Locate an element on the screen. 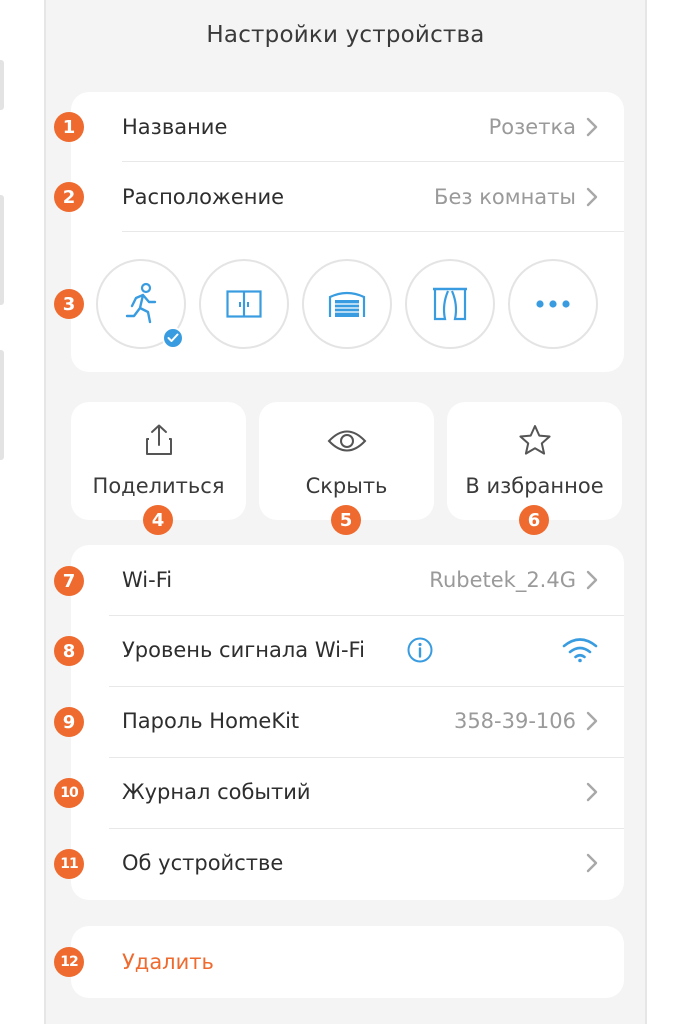 This screenshot has width=687, height=1024. homekit-password-row: Пароль HomeKit 358-39-106 is located at coordinates (347, 721).